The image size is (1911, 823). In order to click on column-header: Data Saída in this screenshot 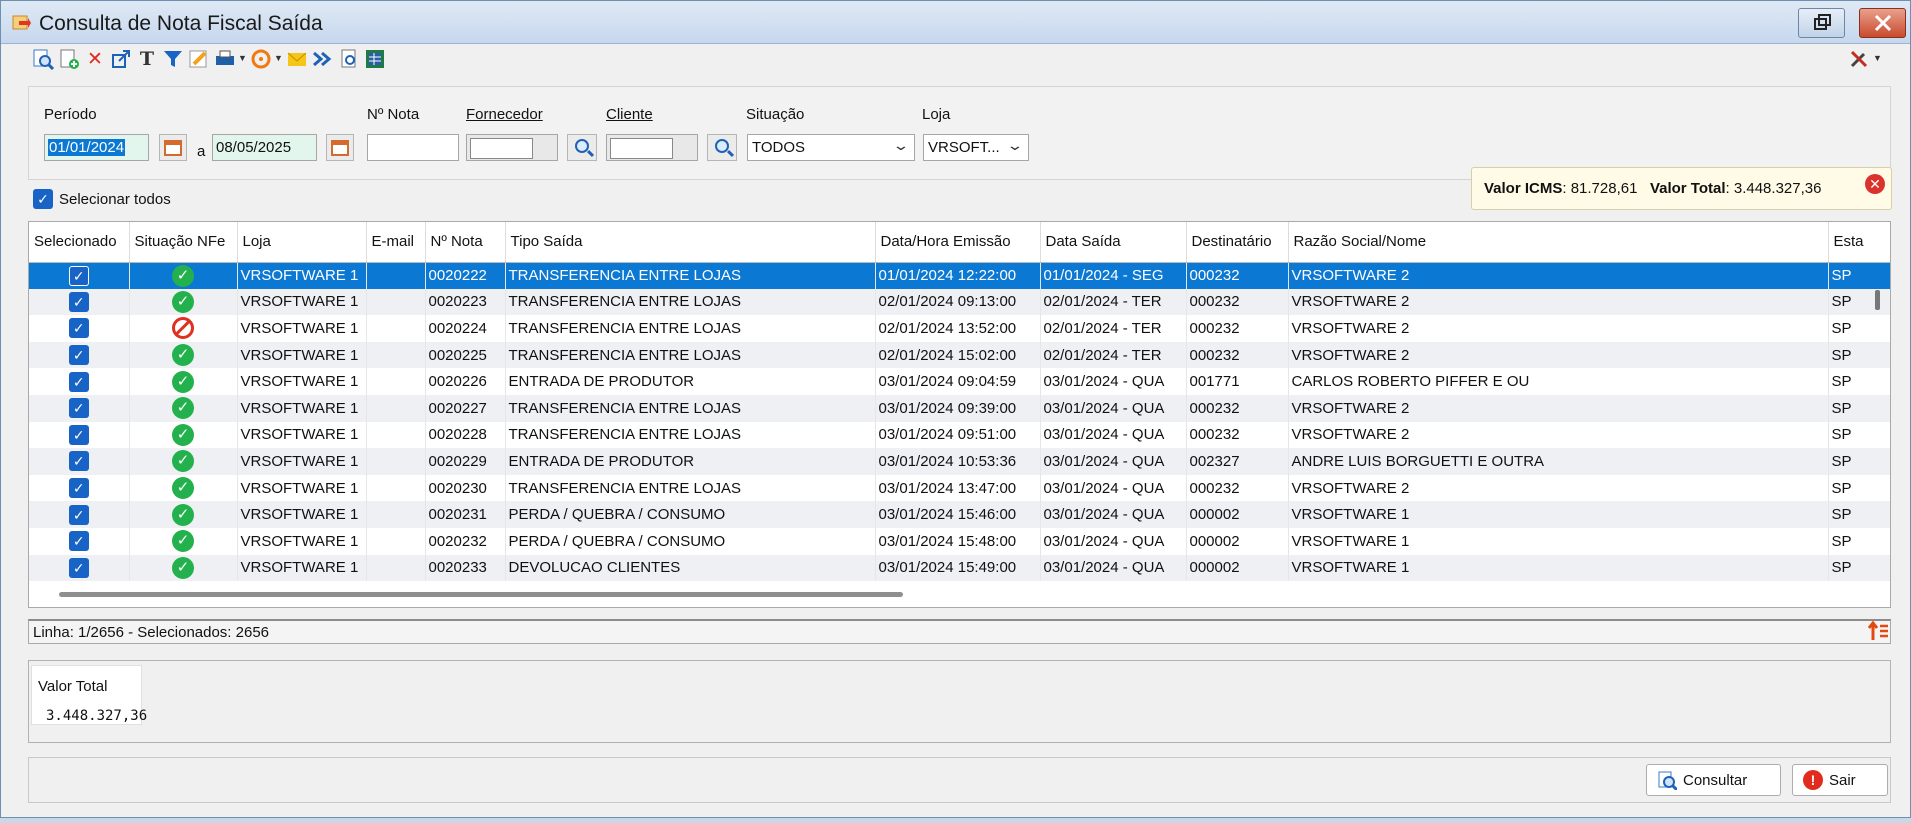, I will do `click(1113, 242)`.